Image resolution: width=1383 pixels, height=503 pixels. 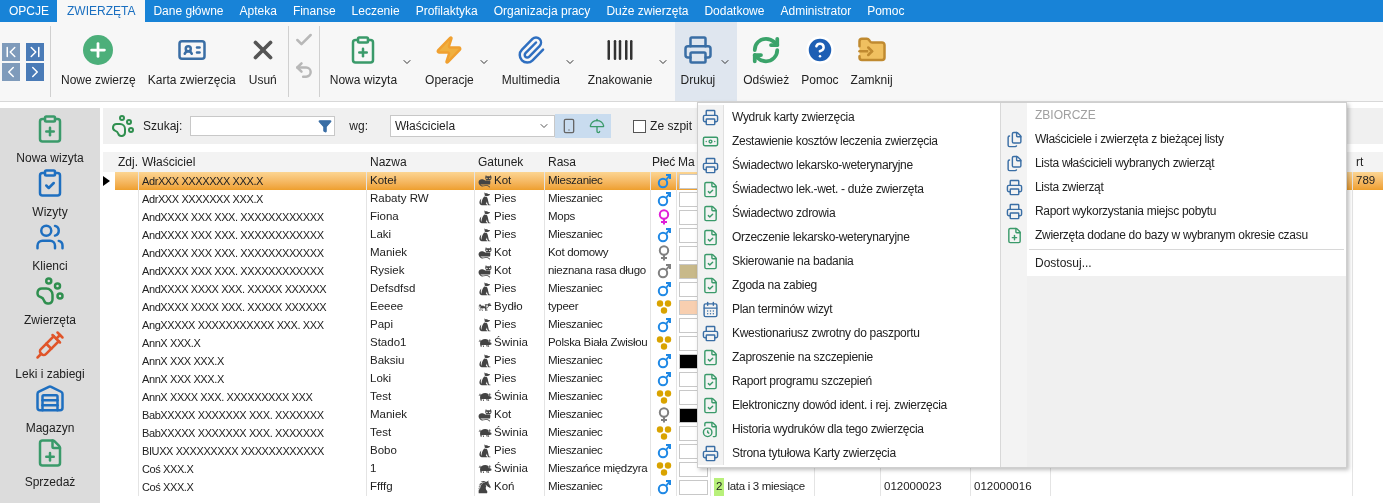 I want to click on table-cell-text: Koń, so click(x=504, y=487).